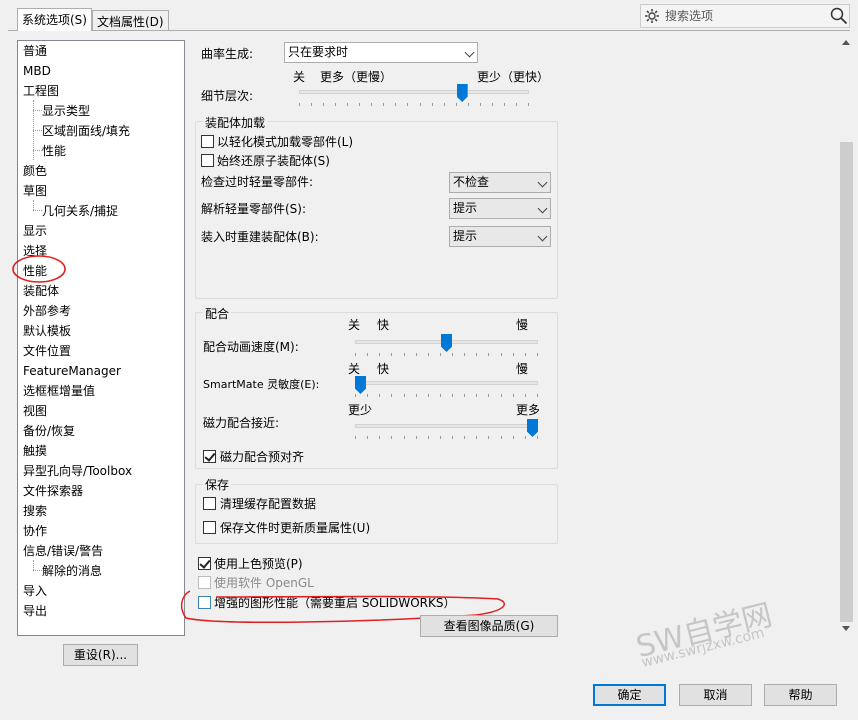 Image resolution: width=858 pixels, height=720 pixels. Describe the element at coordinates (383, 369) in the screenshot. I see `smartmate-fast-label: 快` at that location.